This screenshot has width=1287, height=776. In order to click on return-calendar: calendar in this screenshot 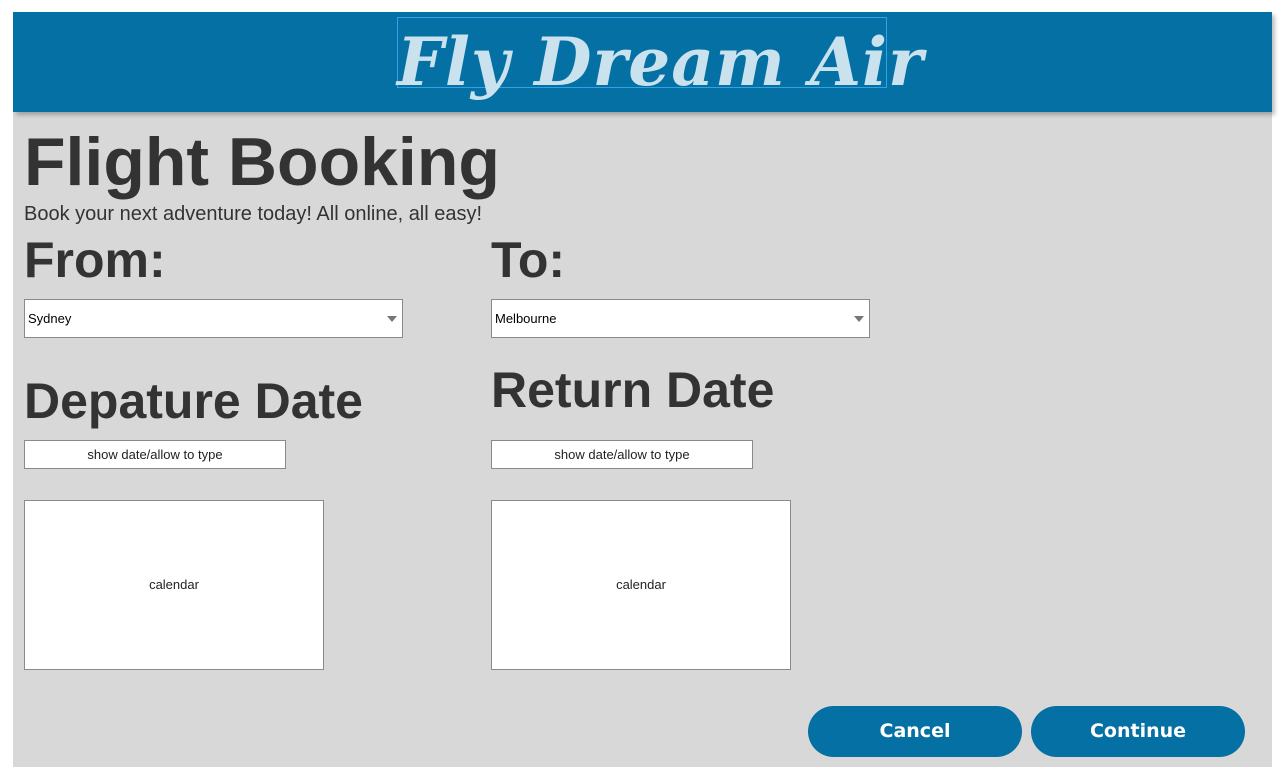, I will do `click(641, 585)`.